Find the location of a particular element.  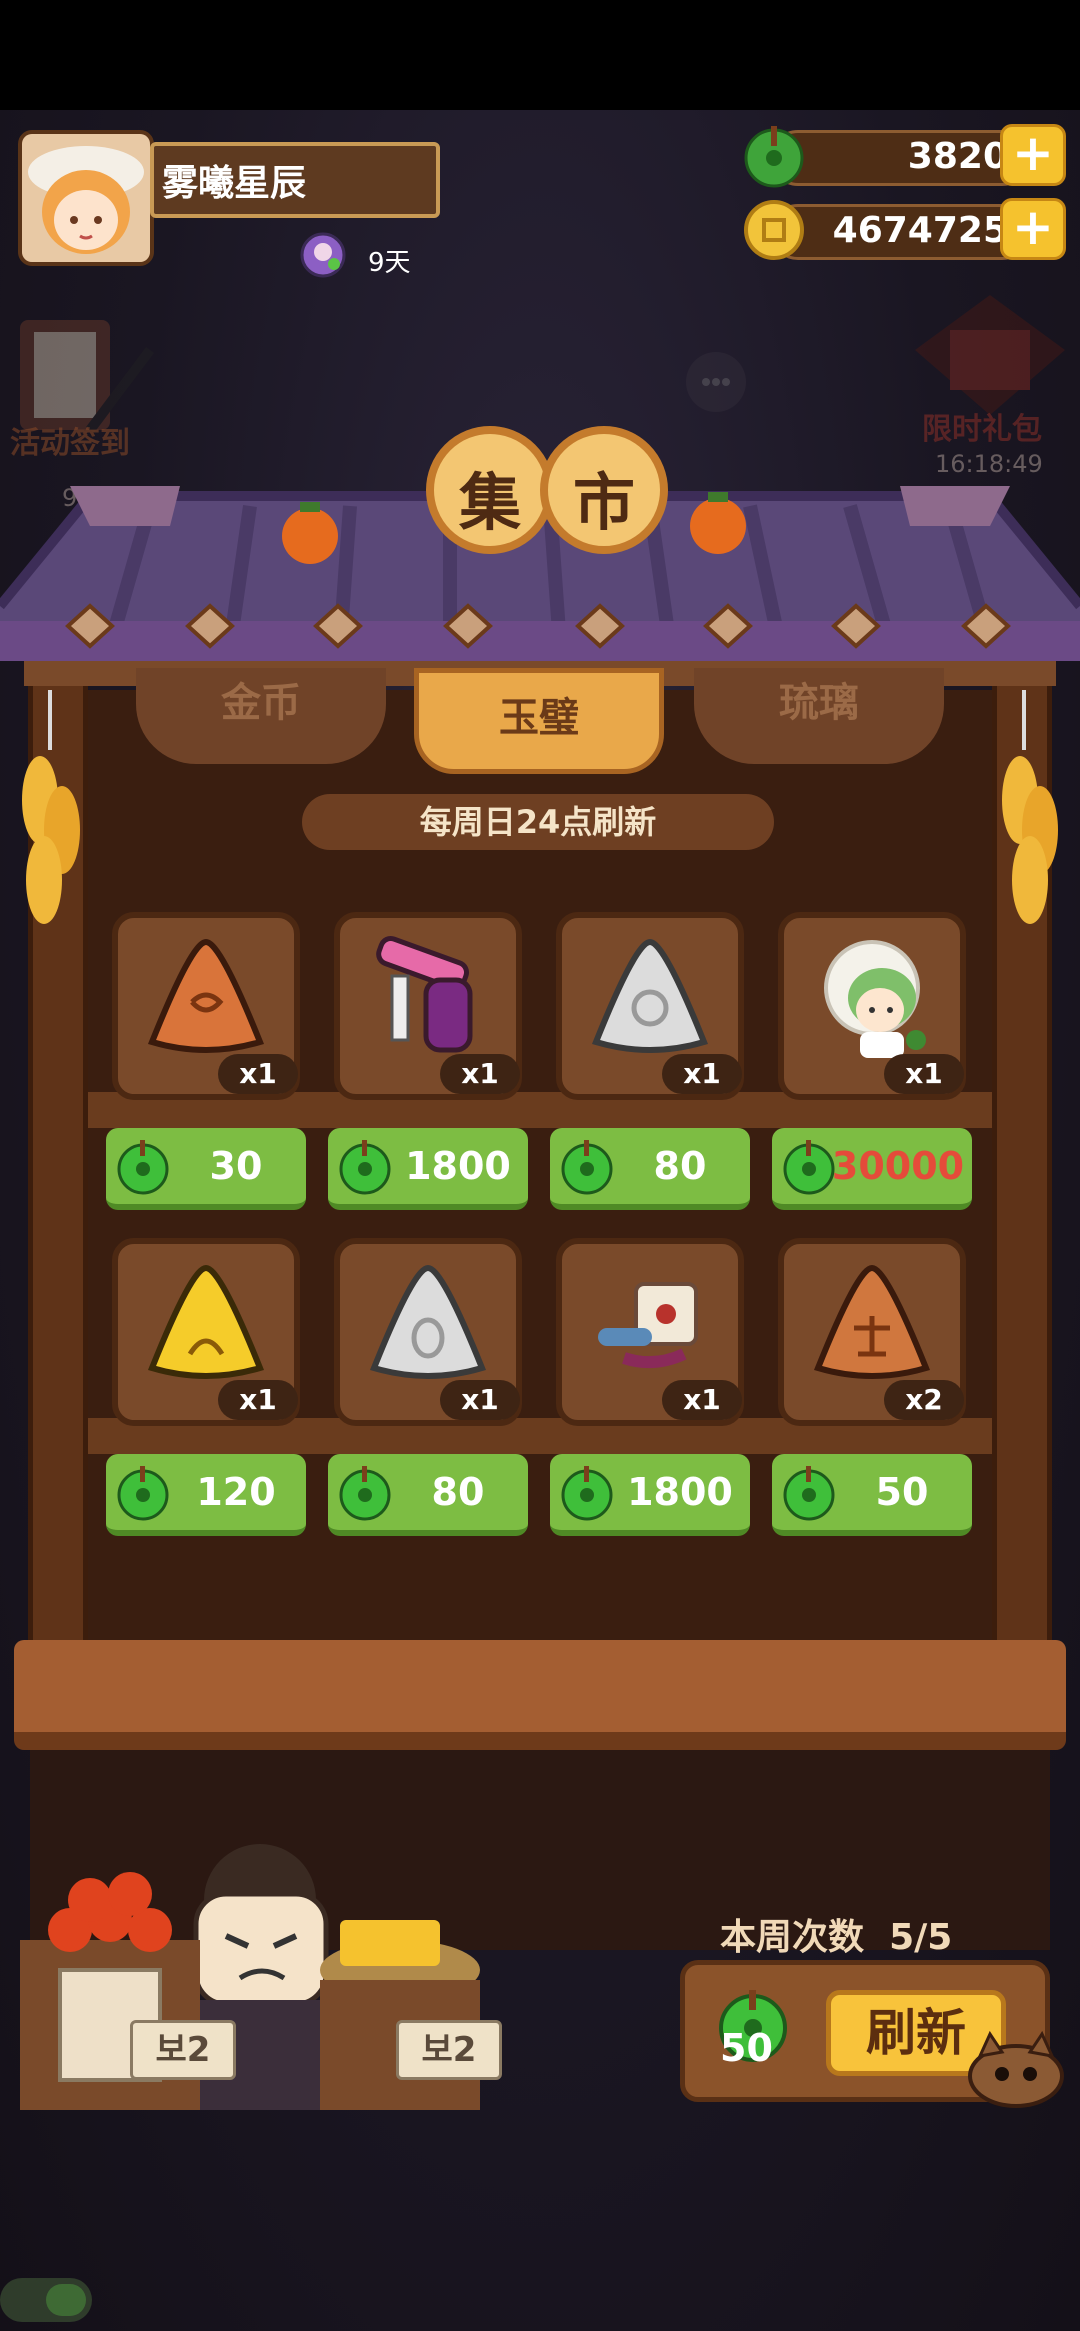

avatar-portrait-icon is located at coordinates (86, 198).